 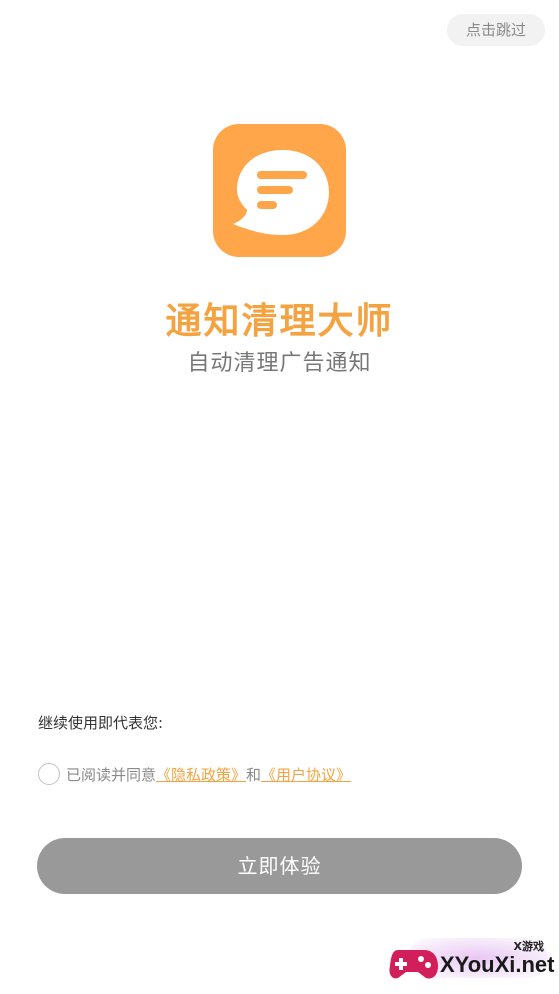 I want to click on agreement-prefix: 已阅读并同意, so click(x=111, y=774).